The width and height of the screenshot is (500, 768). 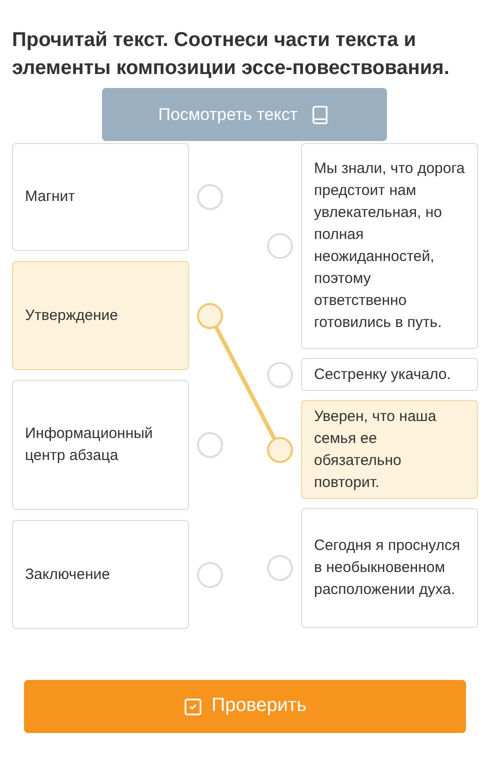 I want to click on answer-card: Уверен, что наша семья ее обязательно повторит., so click(x=389, y=449).